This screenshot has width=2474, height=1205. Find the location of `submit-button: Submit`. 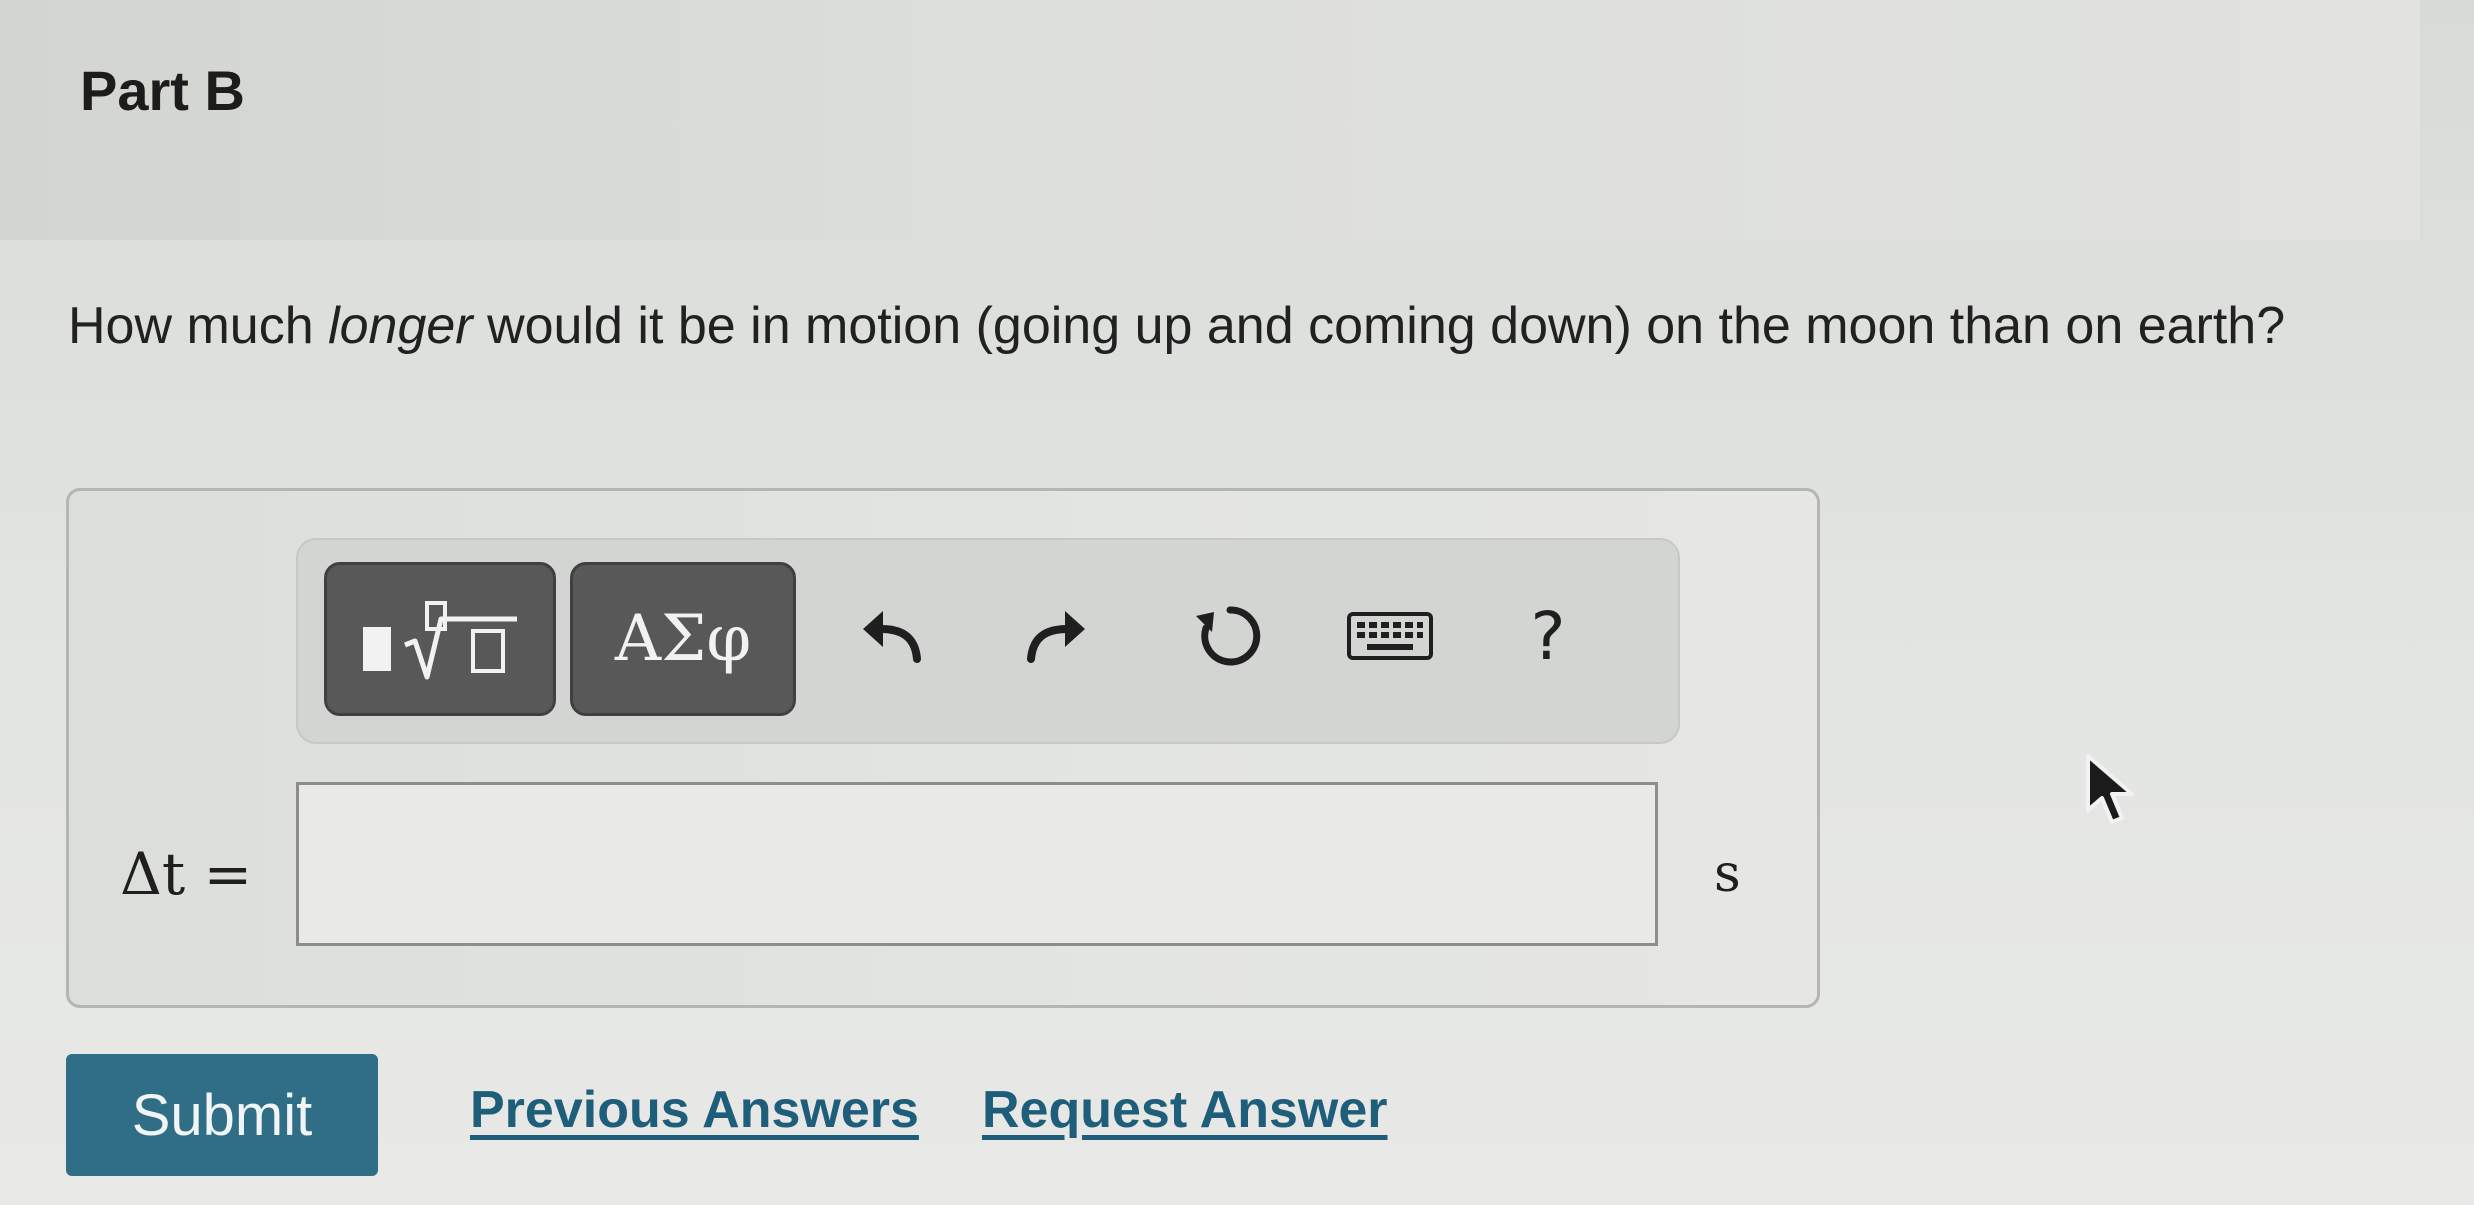

submit-button: Submit is located at coordinates (222, 1115).